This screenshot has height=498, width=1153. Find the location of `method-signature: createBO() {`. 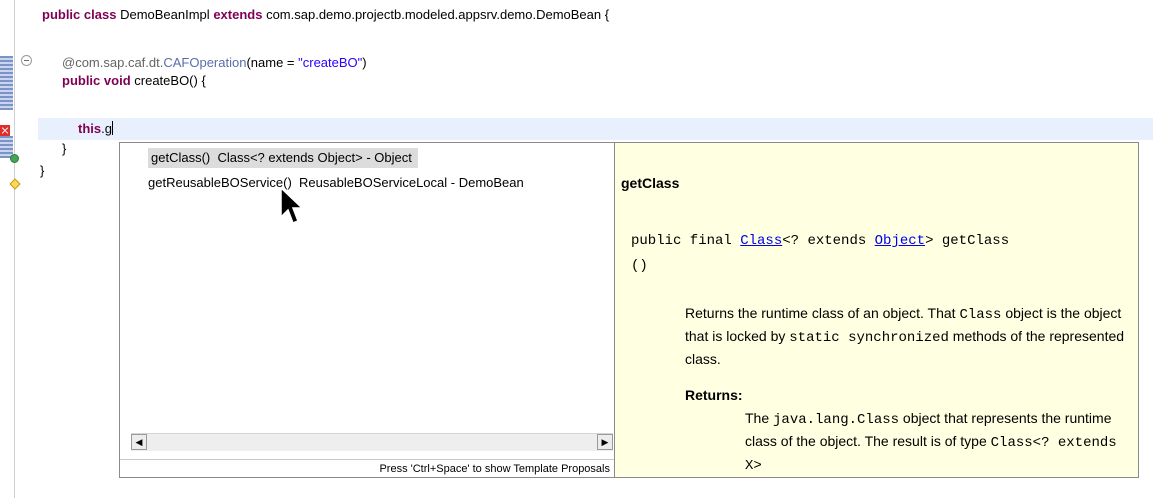

method-signature: createBO() { is located at coordinates (170, 80).